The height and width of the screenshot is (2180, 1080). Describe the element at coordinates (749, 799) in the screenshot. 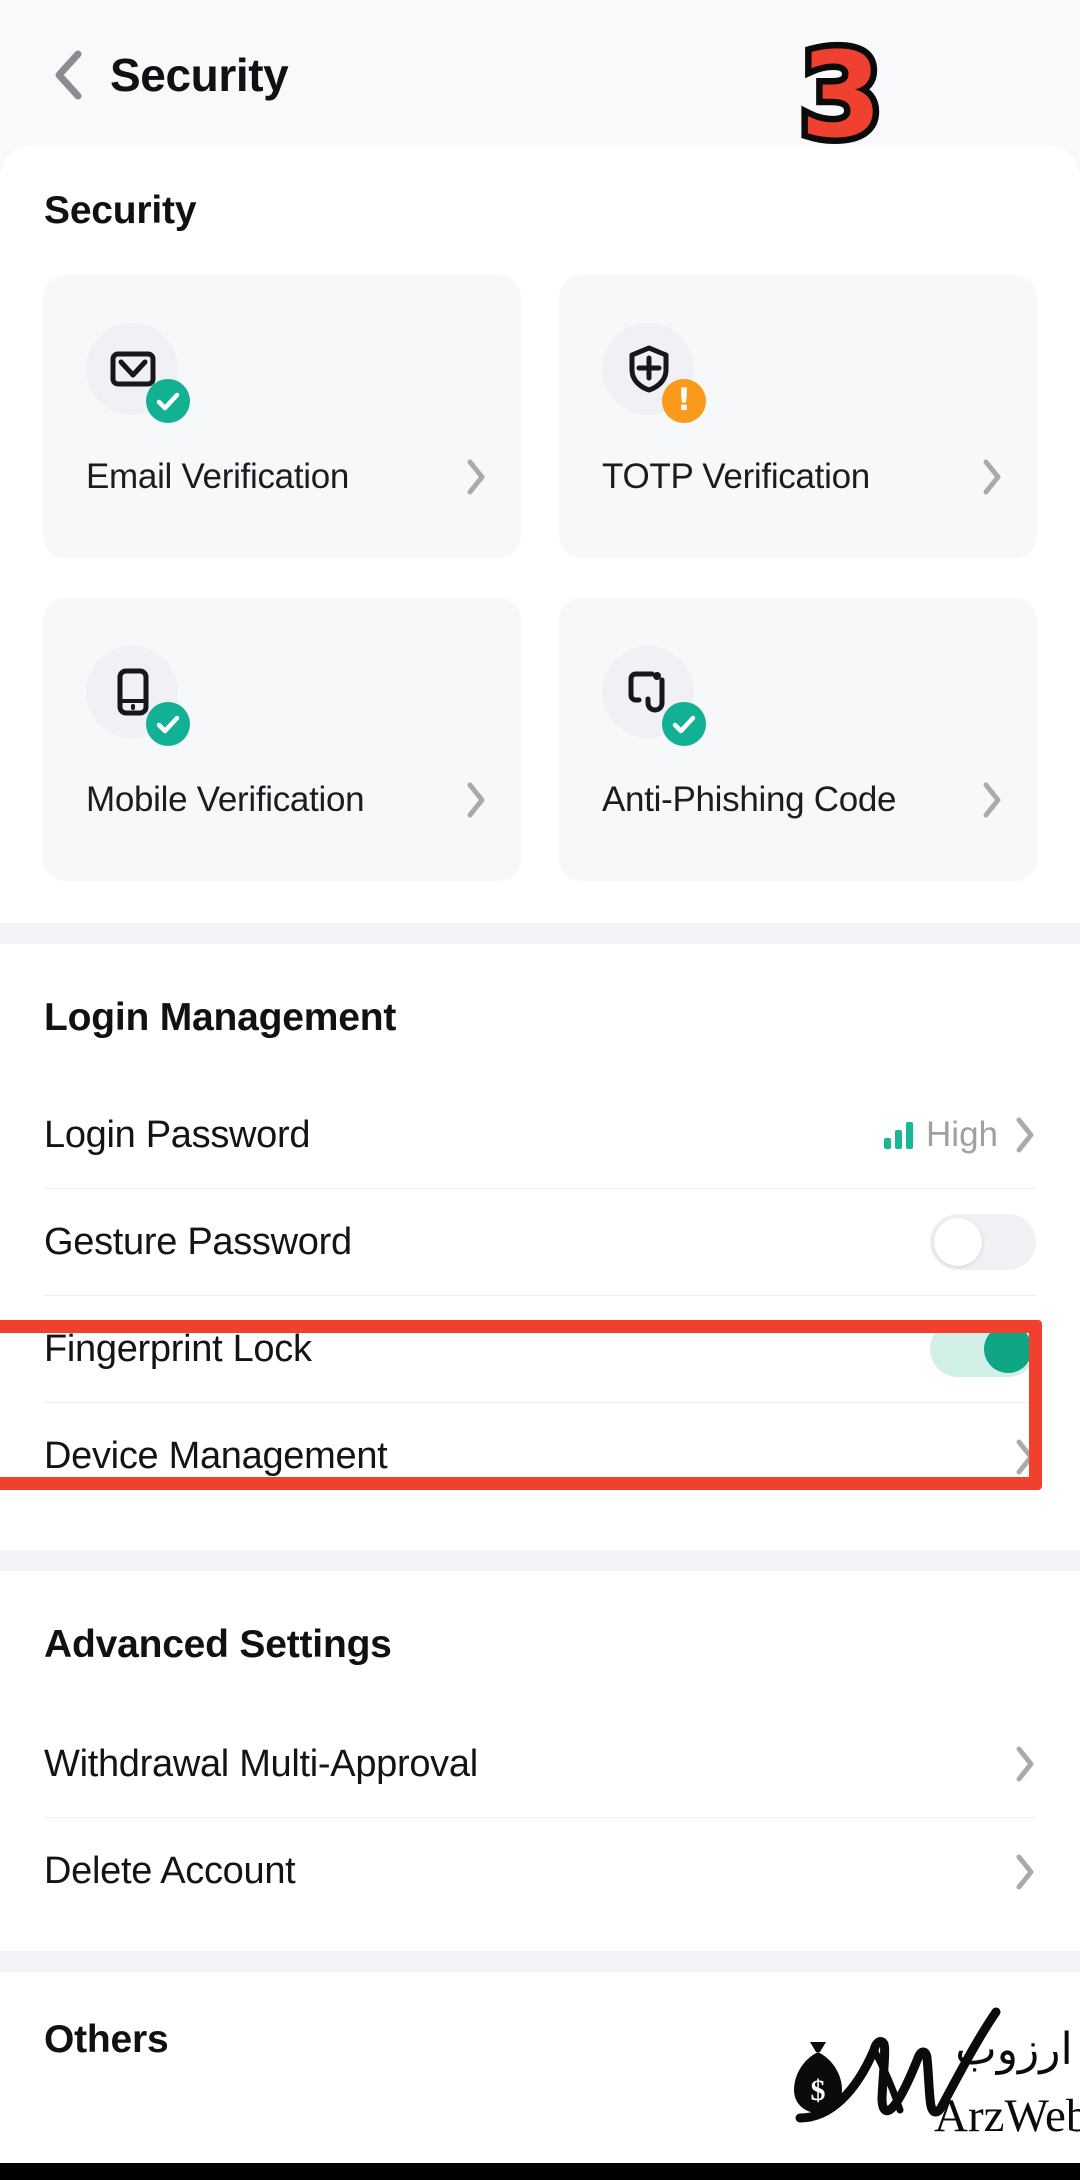

I see `card-label: Anti-Phishing Code` at that location.